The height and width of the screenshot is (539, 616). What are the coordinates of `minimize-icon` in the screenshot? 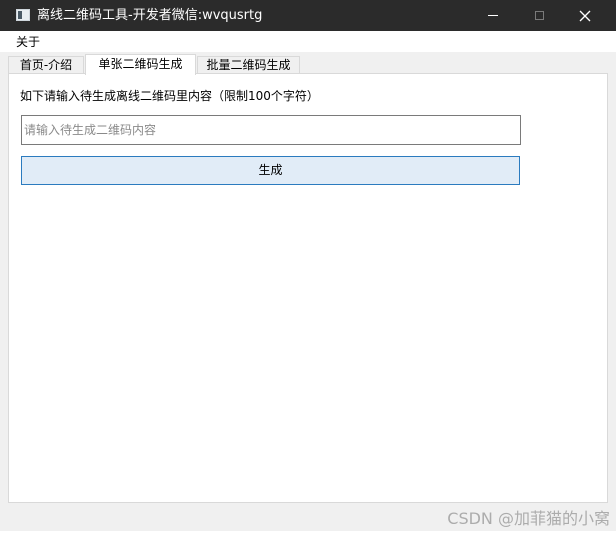 It's located at (493, 15).